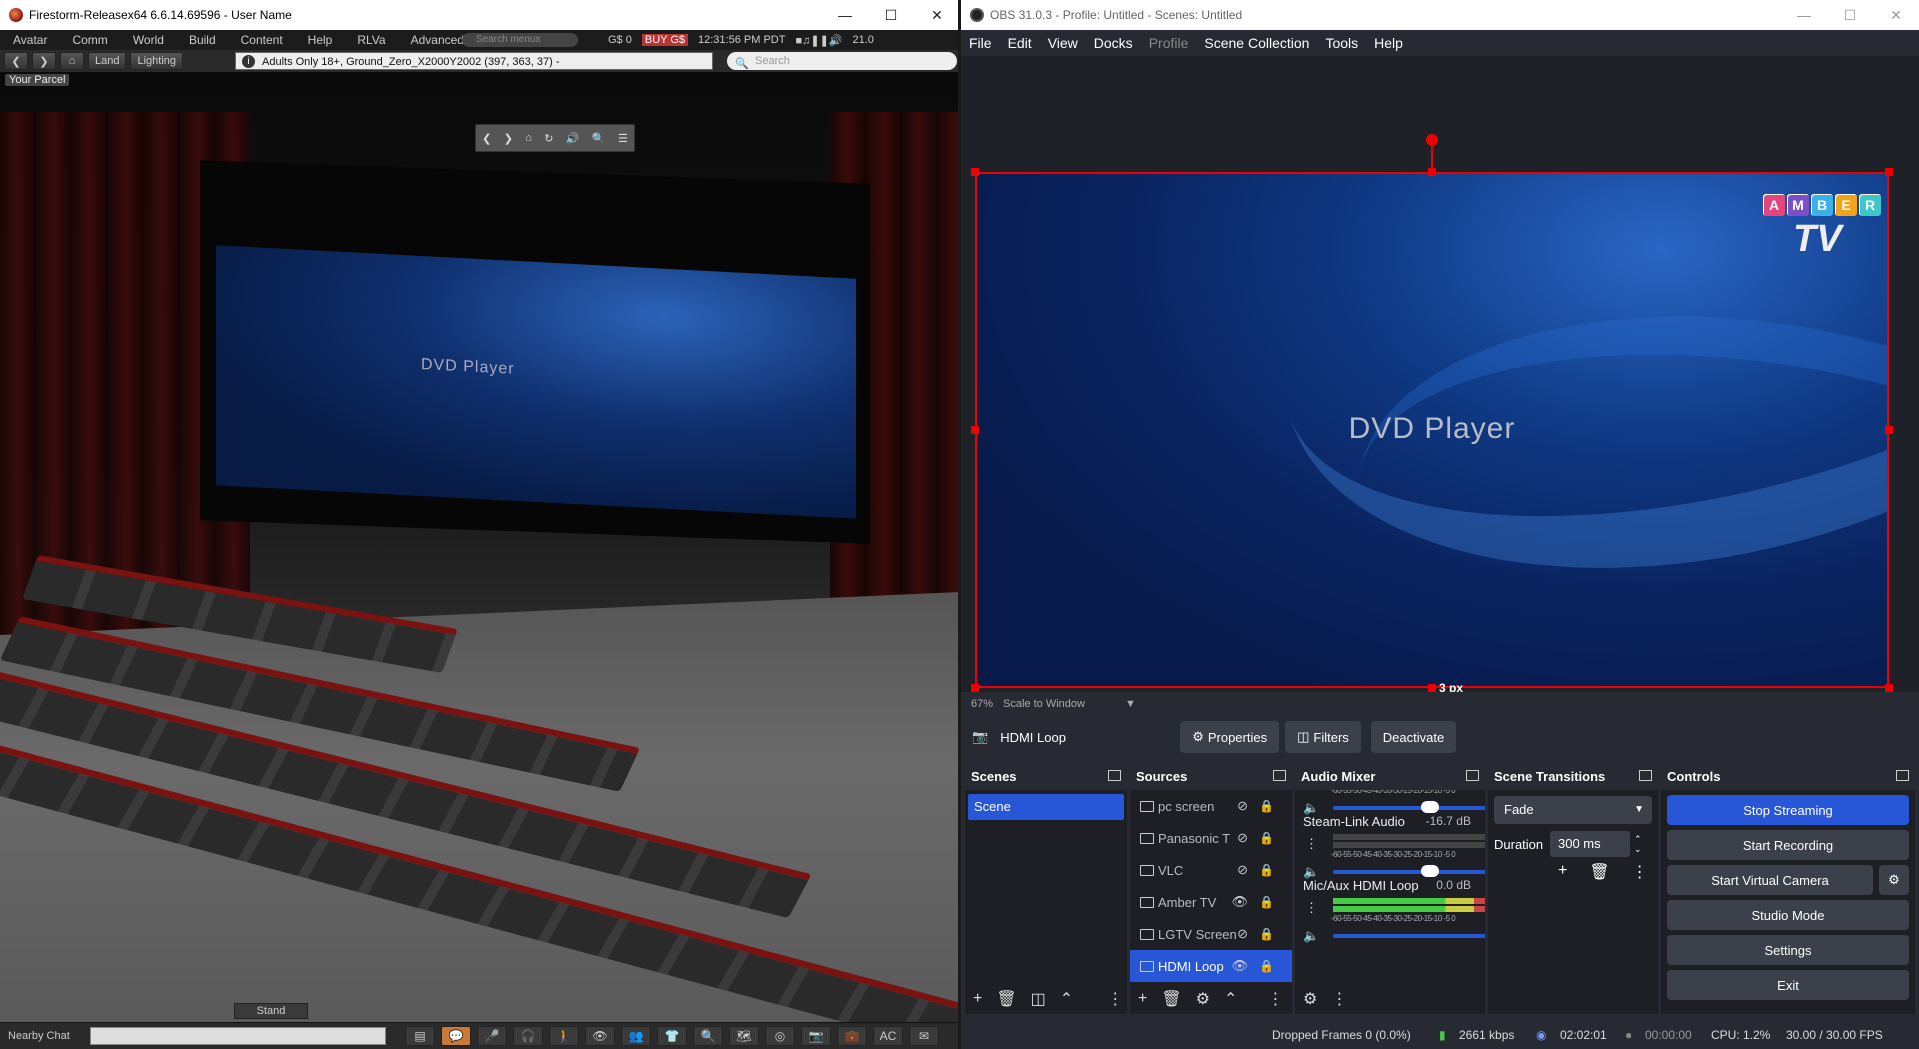 Image resolution: width=1919 pixels, height=1049 pixels. Describe the element at coordinates (1788, 985) in the screenshot. I see `exit-button: Exit` at that location.